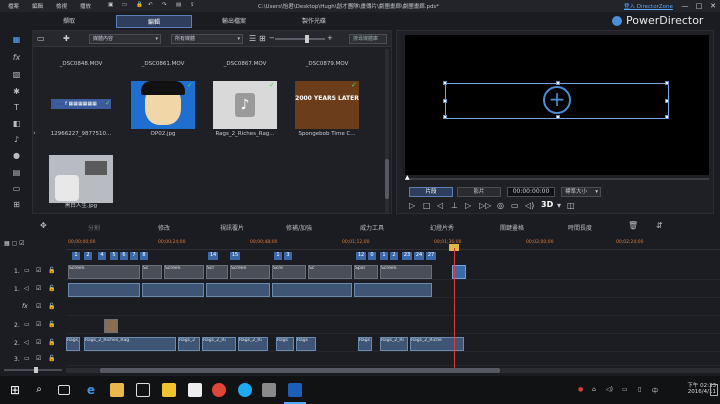 Image resolution: width=720 pixels, height=404 pixels. Describe the element at coordinates (16, 124) in the screenshot. I see `transition-room-icon: ◧` at that location.